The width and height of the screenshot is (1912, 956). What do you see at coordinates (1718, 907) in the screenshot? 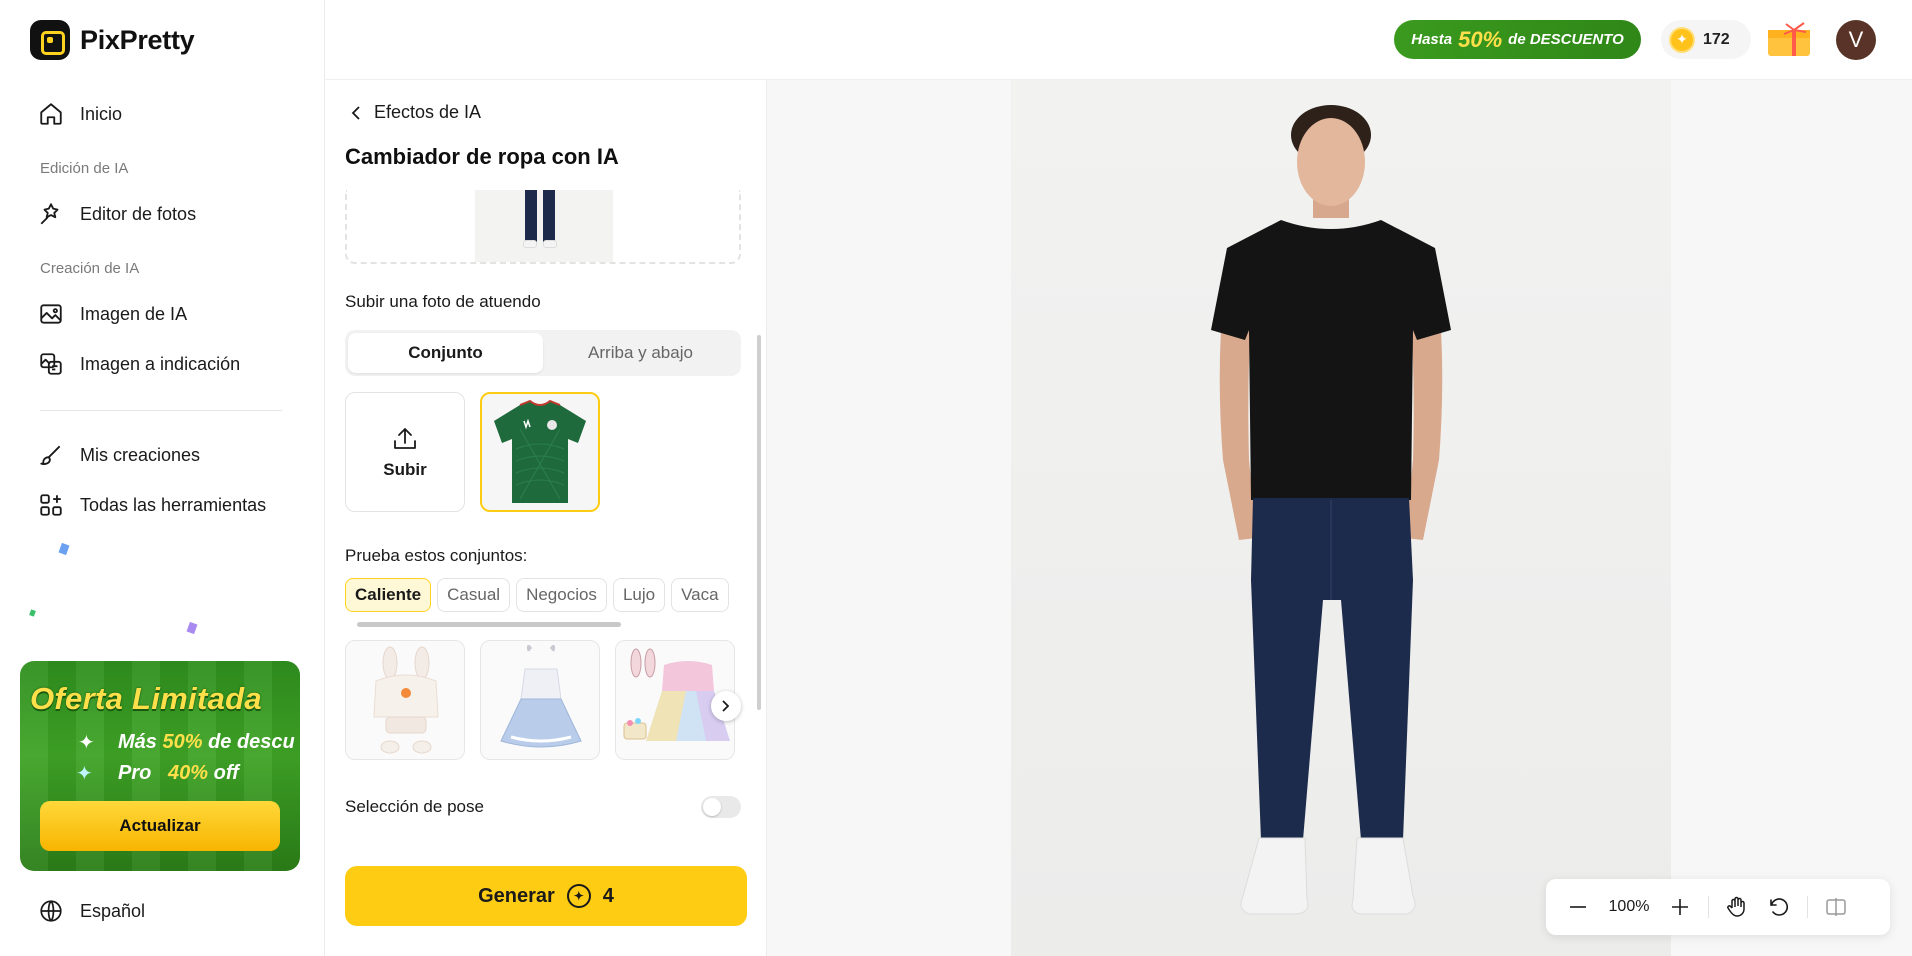
I see `zoom-toolbar: 100%` at bounding box center [1718, 907].